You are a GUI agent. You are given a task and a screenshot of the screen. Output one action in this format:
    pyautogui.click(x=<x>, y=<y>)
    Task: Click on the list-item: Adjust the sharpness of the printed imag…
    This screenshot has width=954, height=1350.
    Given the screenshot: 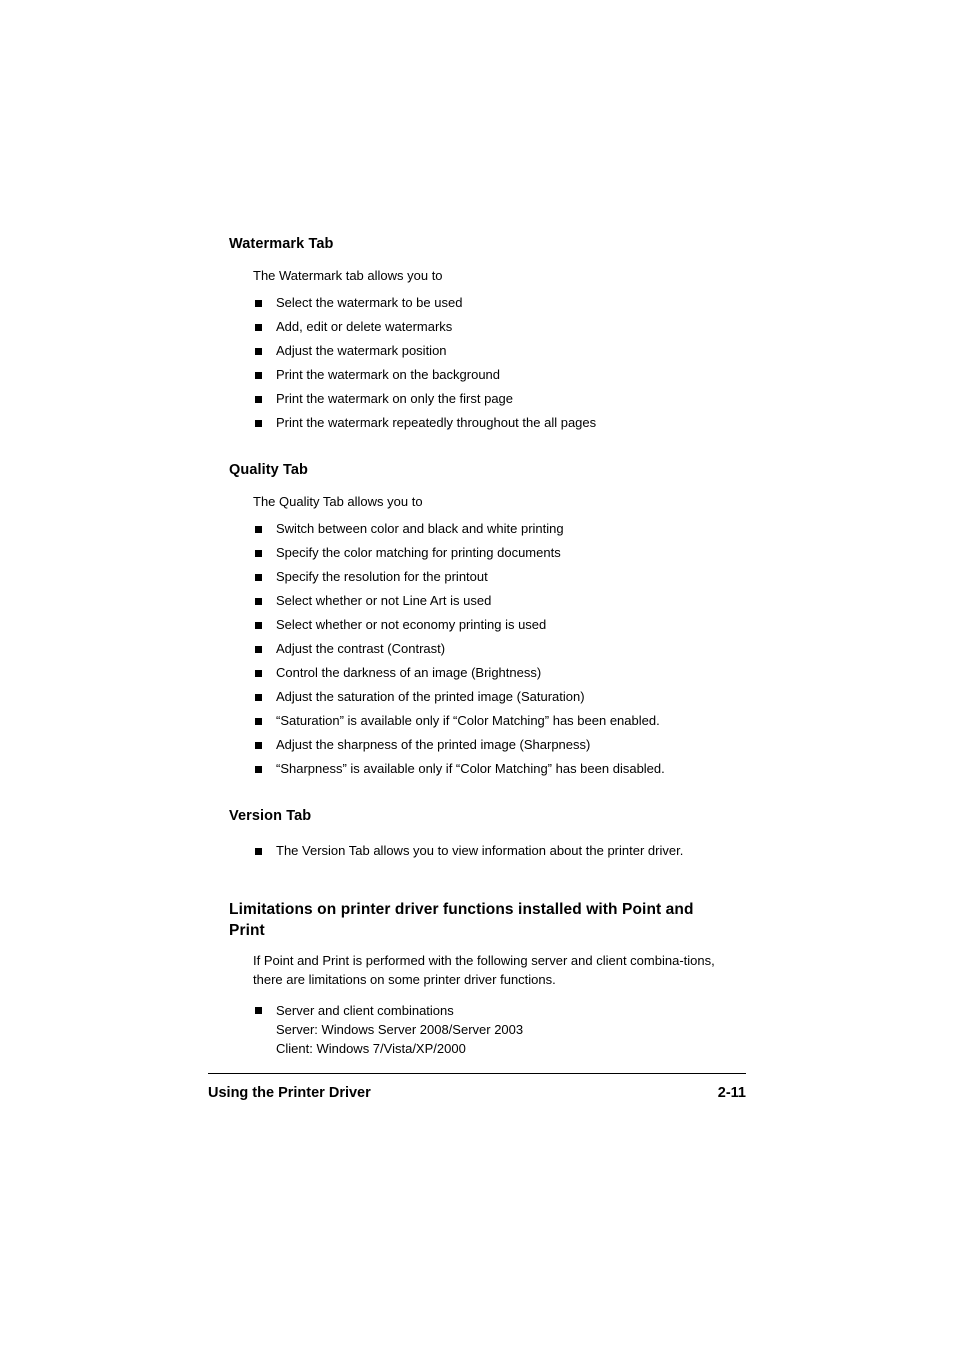 What is the action you would take?
    pyautogui.click(x=489, y=745)
    